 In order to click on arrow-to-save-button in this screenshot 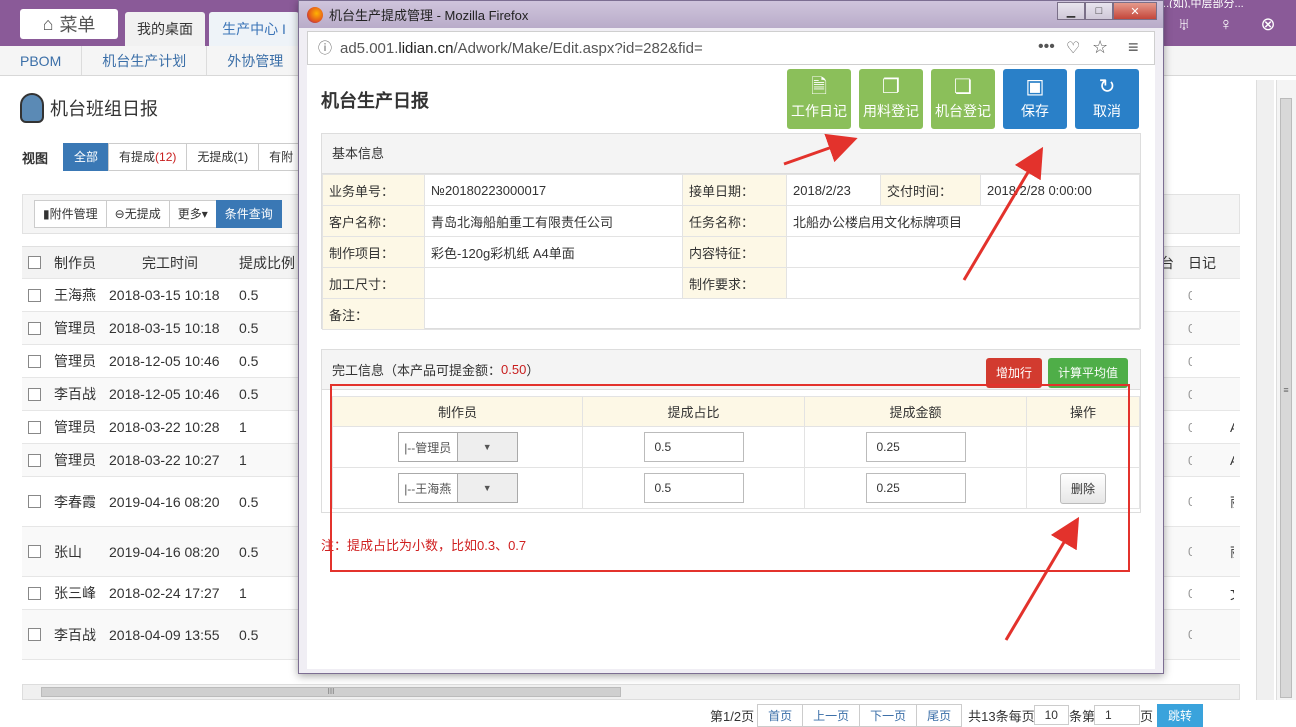, I will do `click(1003, 213)`.